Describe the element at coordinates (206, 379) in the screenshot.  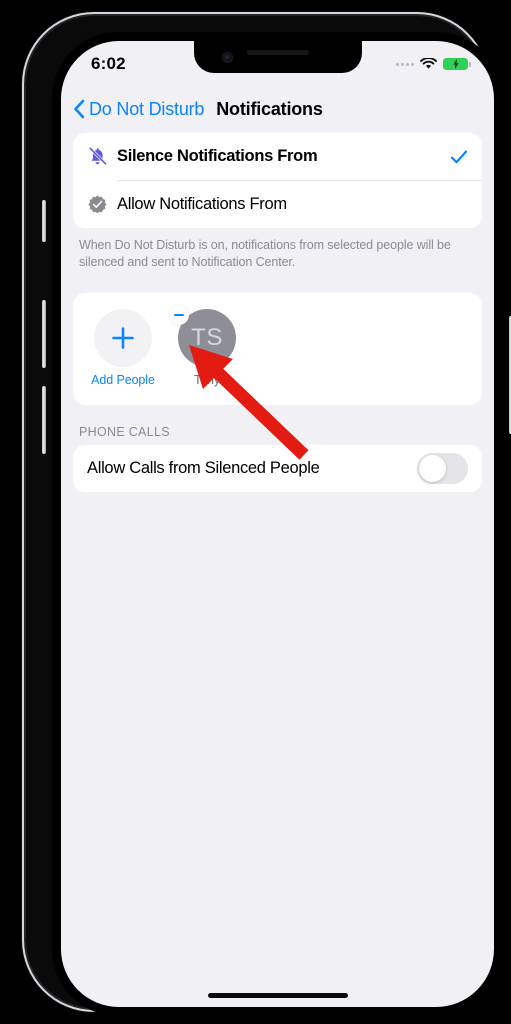
I see `person-name-label: Tony` at that location.